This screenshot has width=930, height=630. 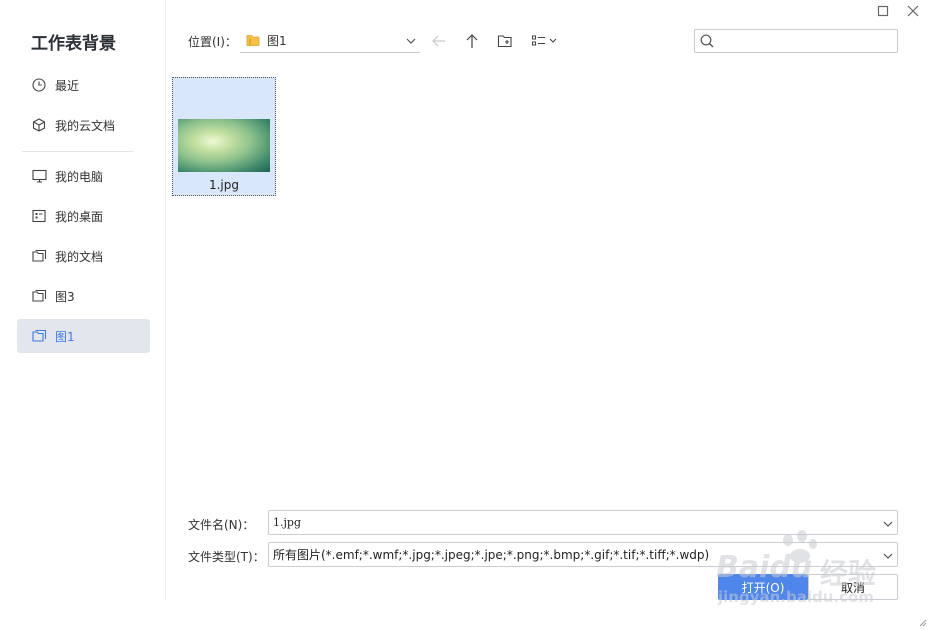 I want to click on maximize-icon, so click(x=883, y=11).